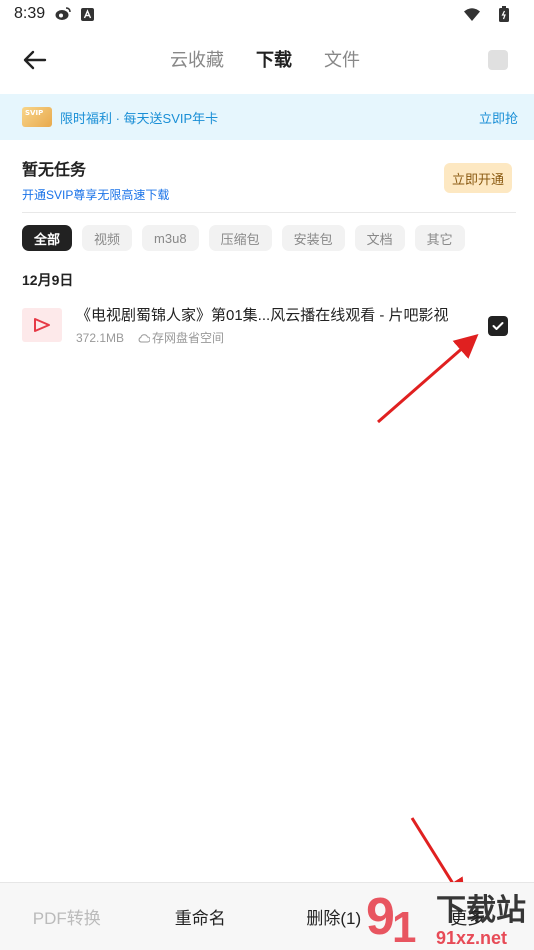 Image resolution: width=534 pixels, height=950 pixels. Describe the element at coordinates (428, 619) in the screenshot. I see `annotation-arrows` at that location.